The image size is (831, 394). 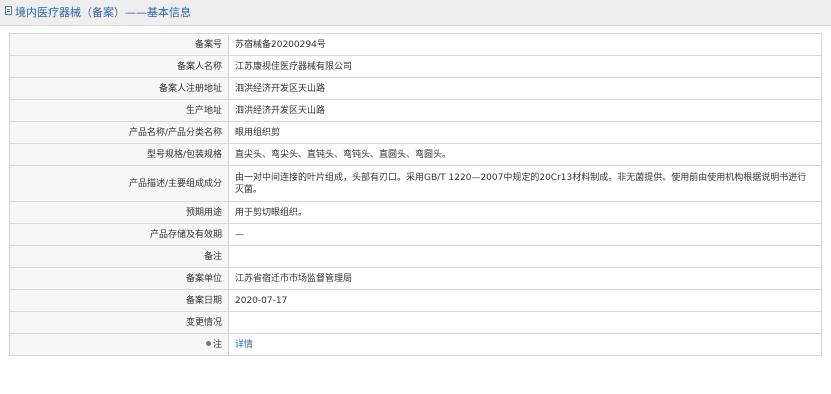 What do you see at coordinates (103, 12) in the screenshot?
I see `page-title: 境内医疗器械（备案）——基本信息` at bounding box center [103, 12].